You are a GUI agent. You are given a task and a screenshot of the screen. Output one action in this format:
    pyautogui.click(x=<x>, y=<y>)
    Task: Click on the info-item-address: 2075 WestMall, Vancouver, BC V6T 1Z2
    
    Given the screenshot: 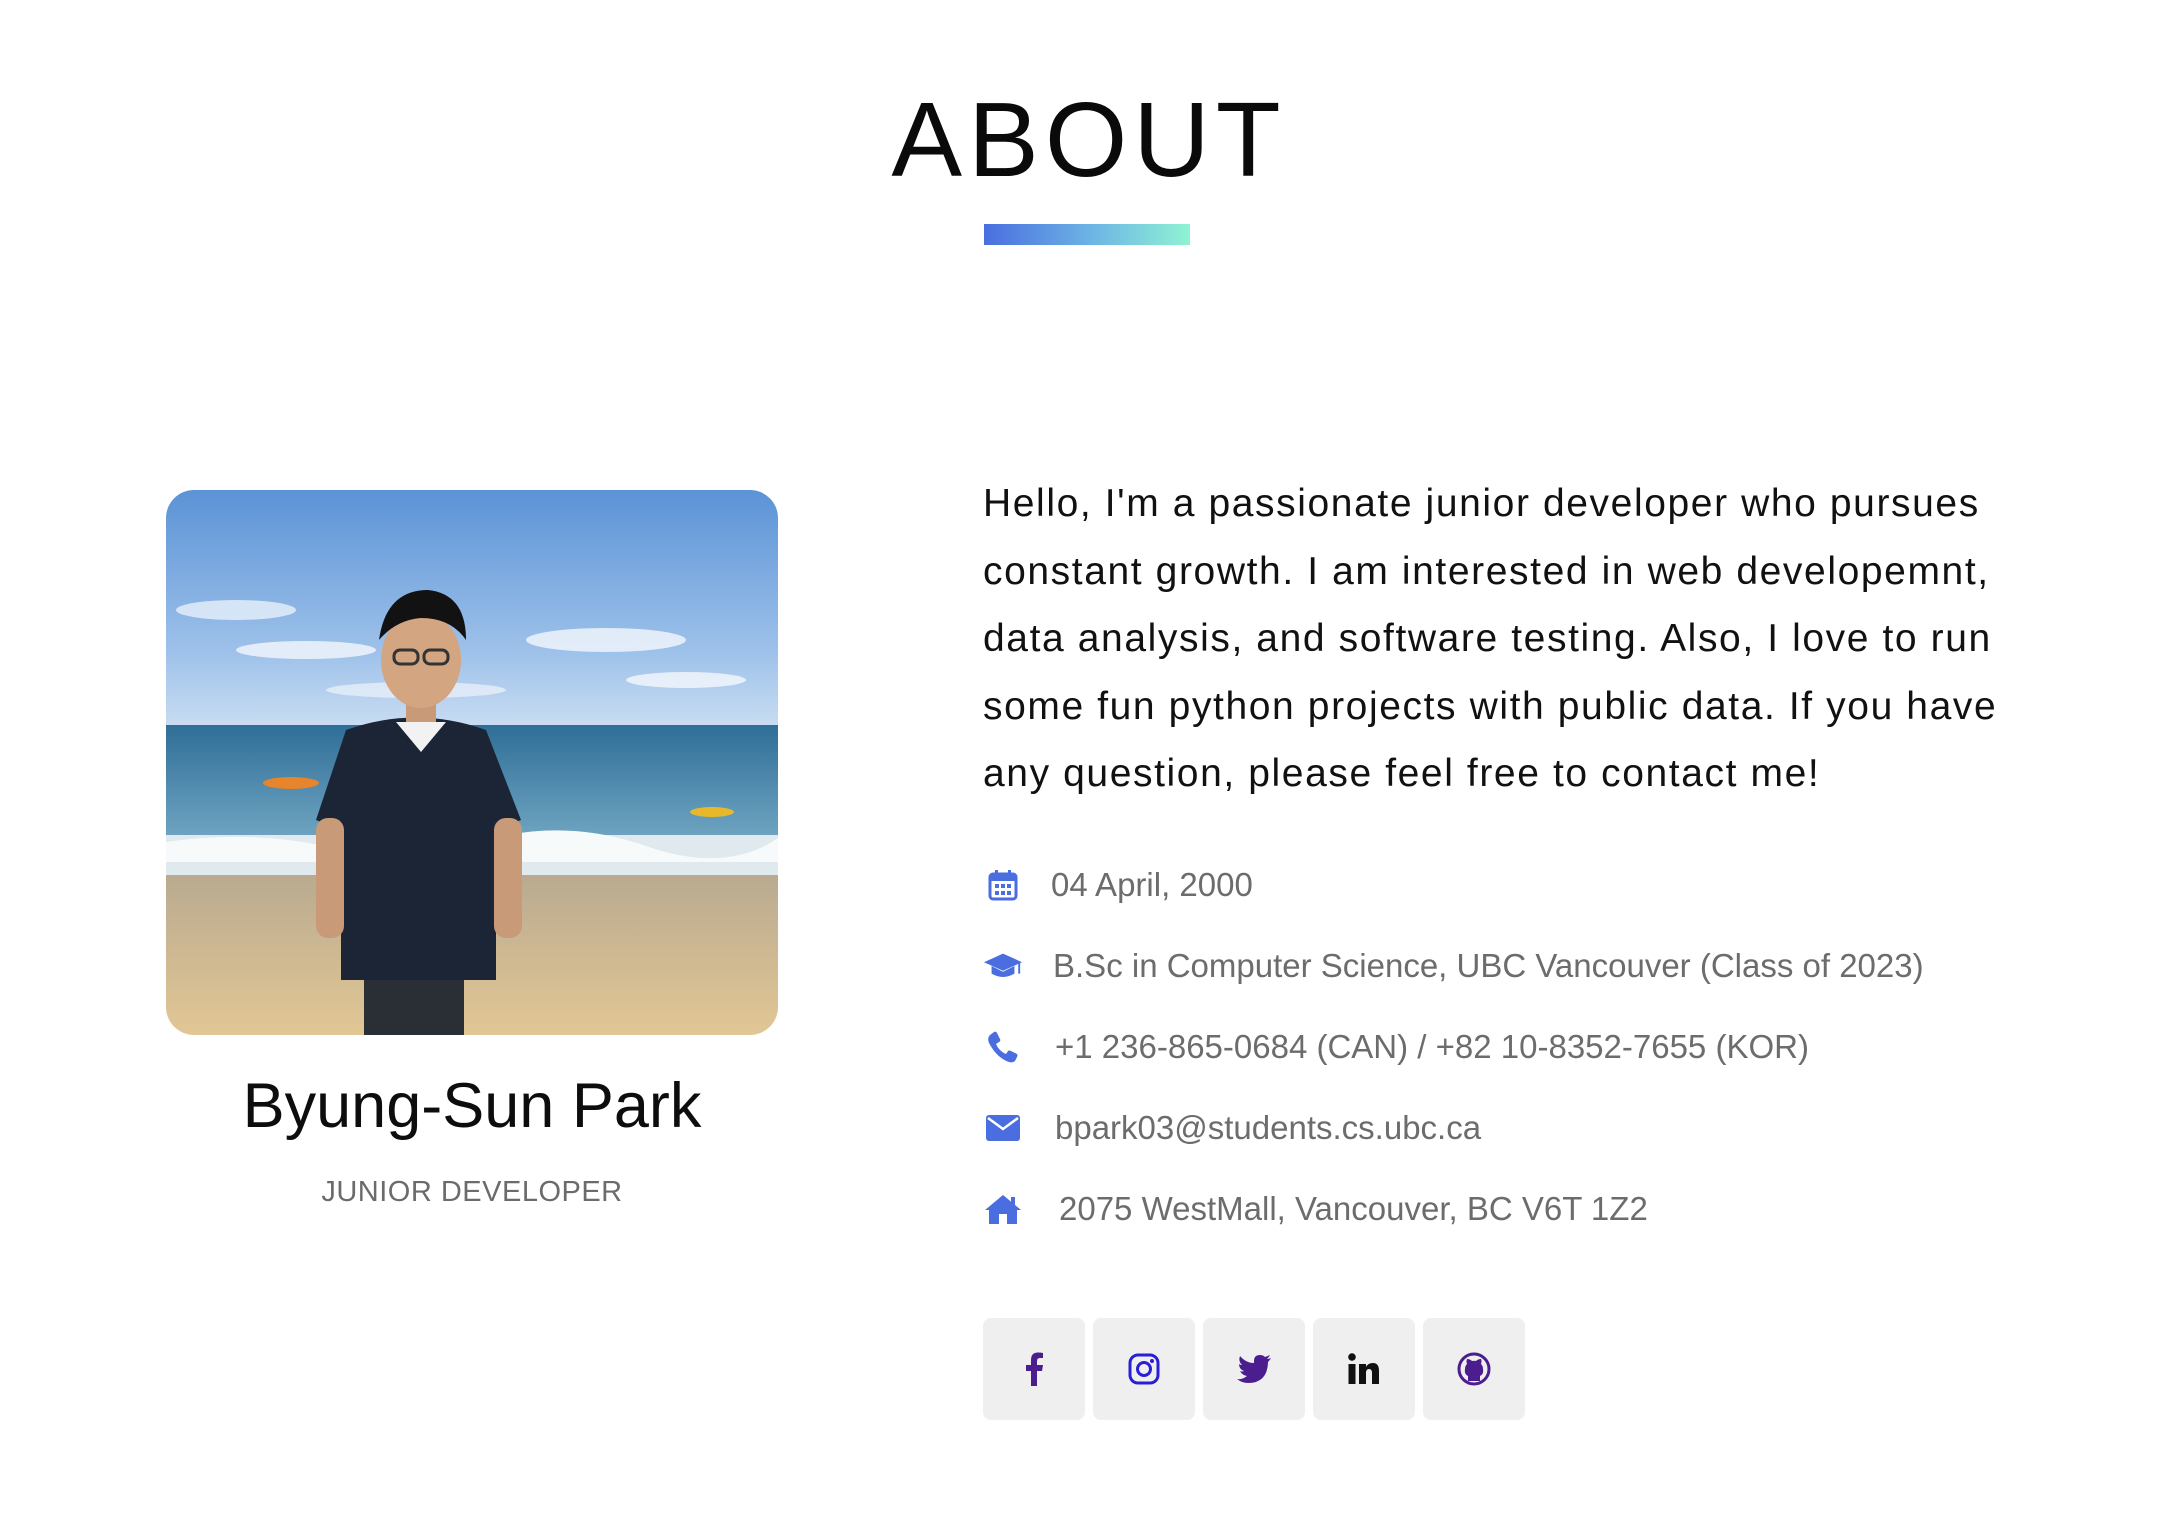 What is the action you would take?
    pyautogui.click(x=1315, y=1209)
    